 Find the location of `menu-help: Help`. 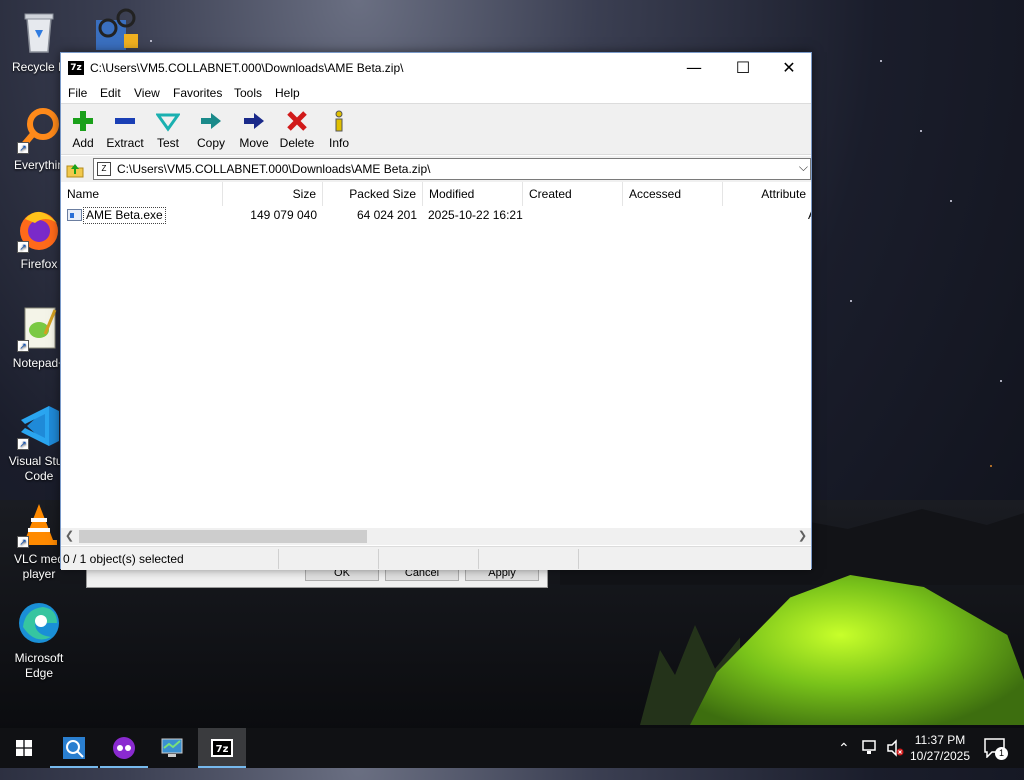

menu-help: Help is located at coordinates (287, 93).